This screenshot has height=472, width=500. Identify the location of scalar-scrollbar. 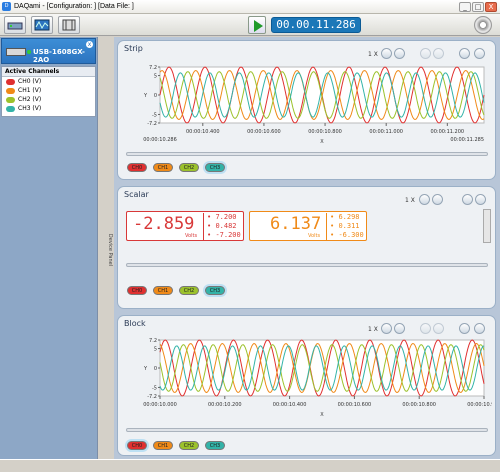
(307, 265).